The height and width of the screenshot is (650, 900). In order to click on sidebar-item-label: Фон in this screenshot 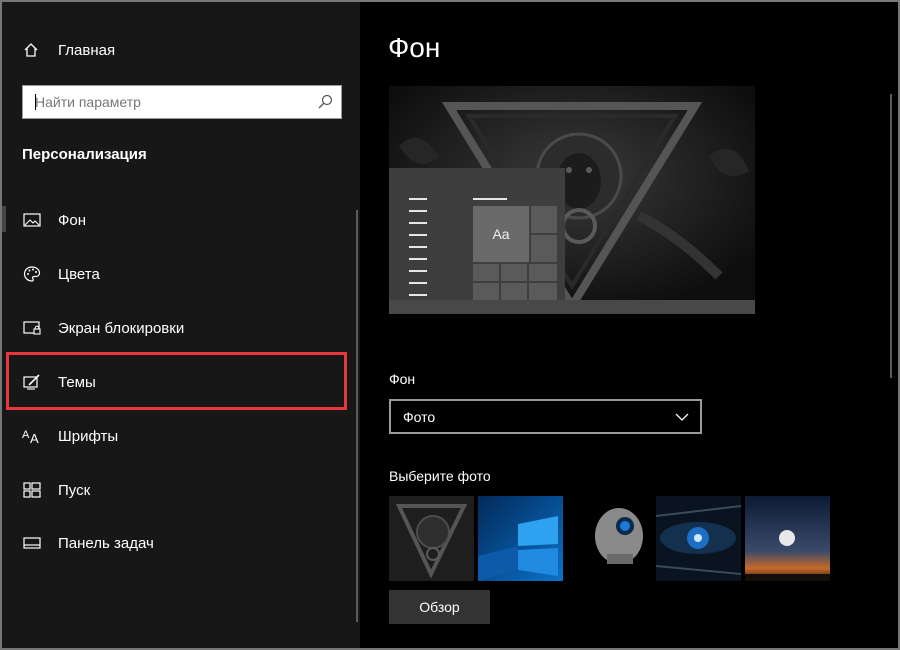, I will do `click(72, 220)`.